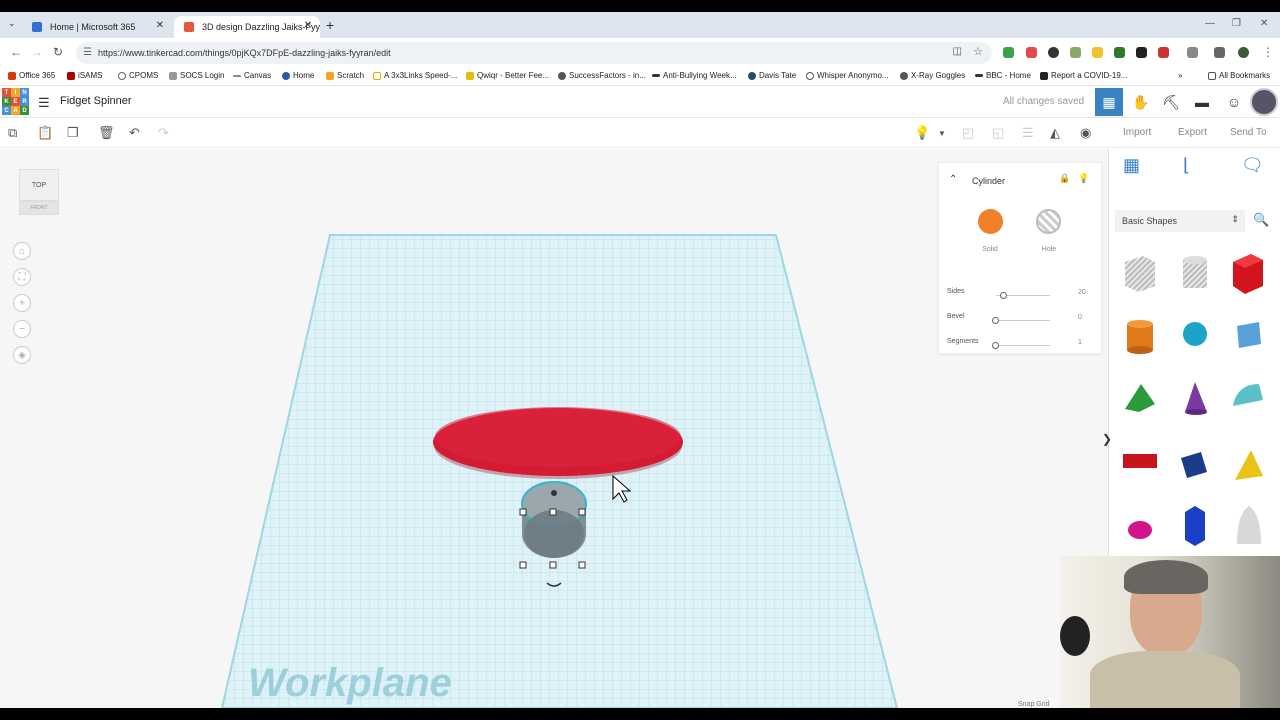  What do you see at coordinates (58, 52) in the screenshot?
I see `reload-icon: ↻` at bounding box center [58, 52].